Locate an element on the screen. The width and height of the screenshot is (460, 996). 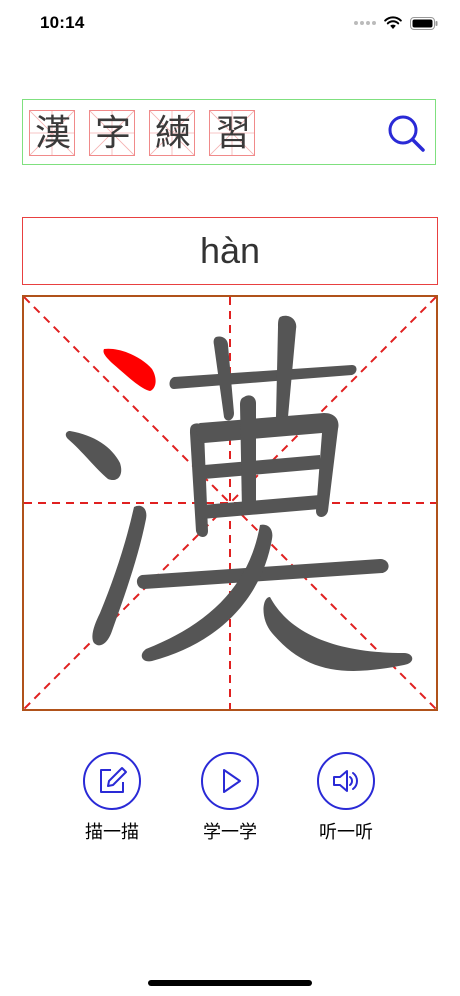
search-char: 練 is located at coordinates (172, 133).